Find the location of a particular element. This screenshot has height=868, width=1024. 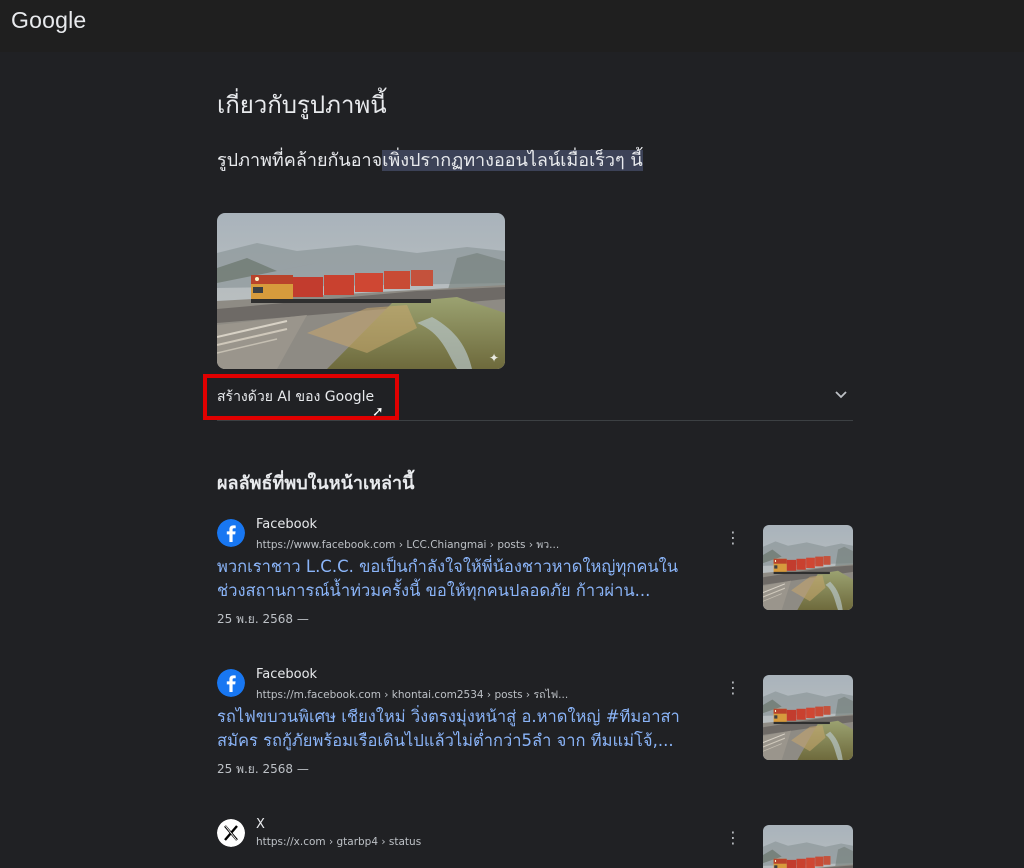

ai-generated-label: สร้างด้วย AI ของ Google is located at coordinates (295, 397).